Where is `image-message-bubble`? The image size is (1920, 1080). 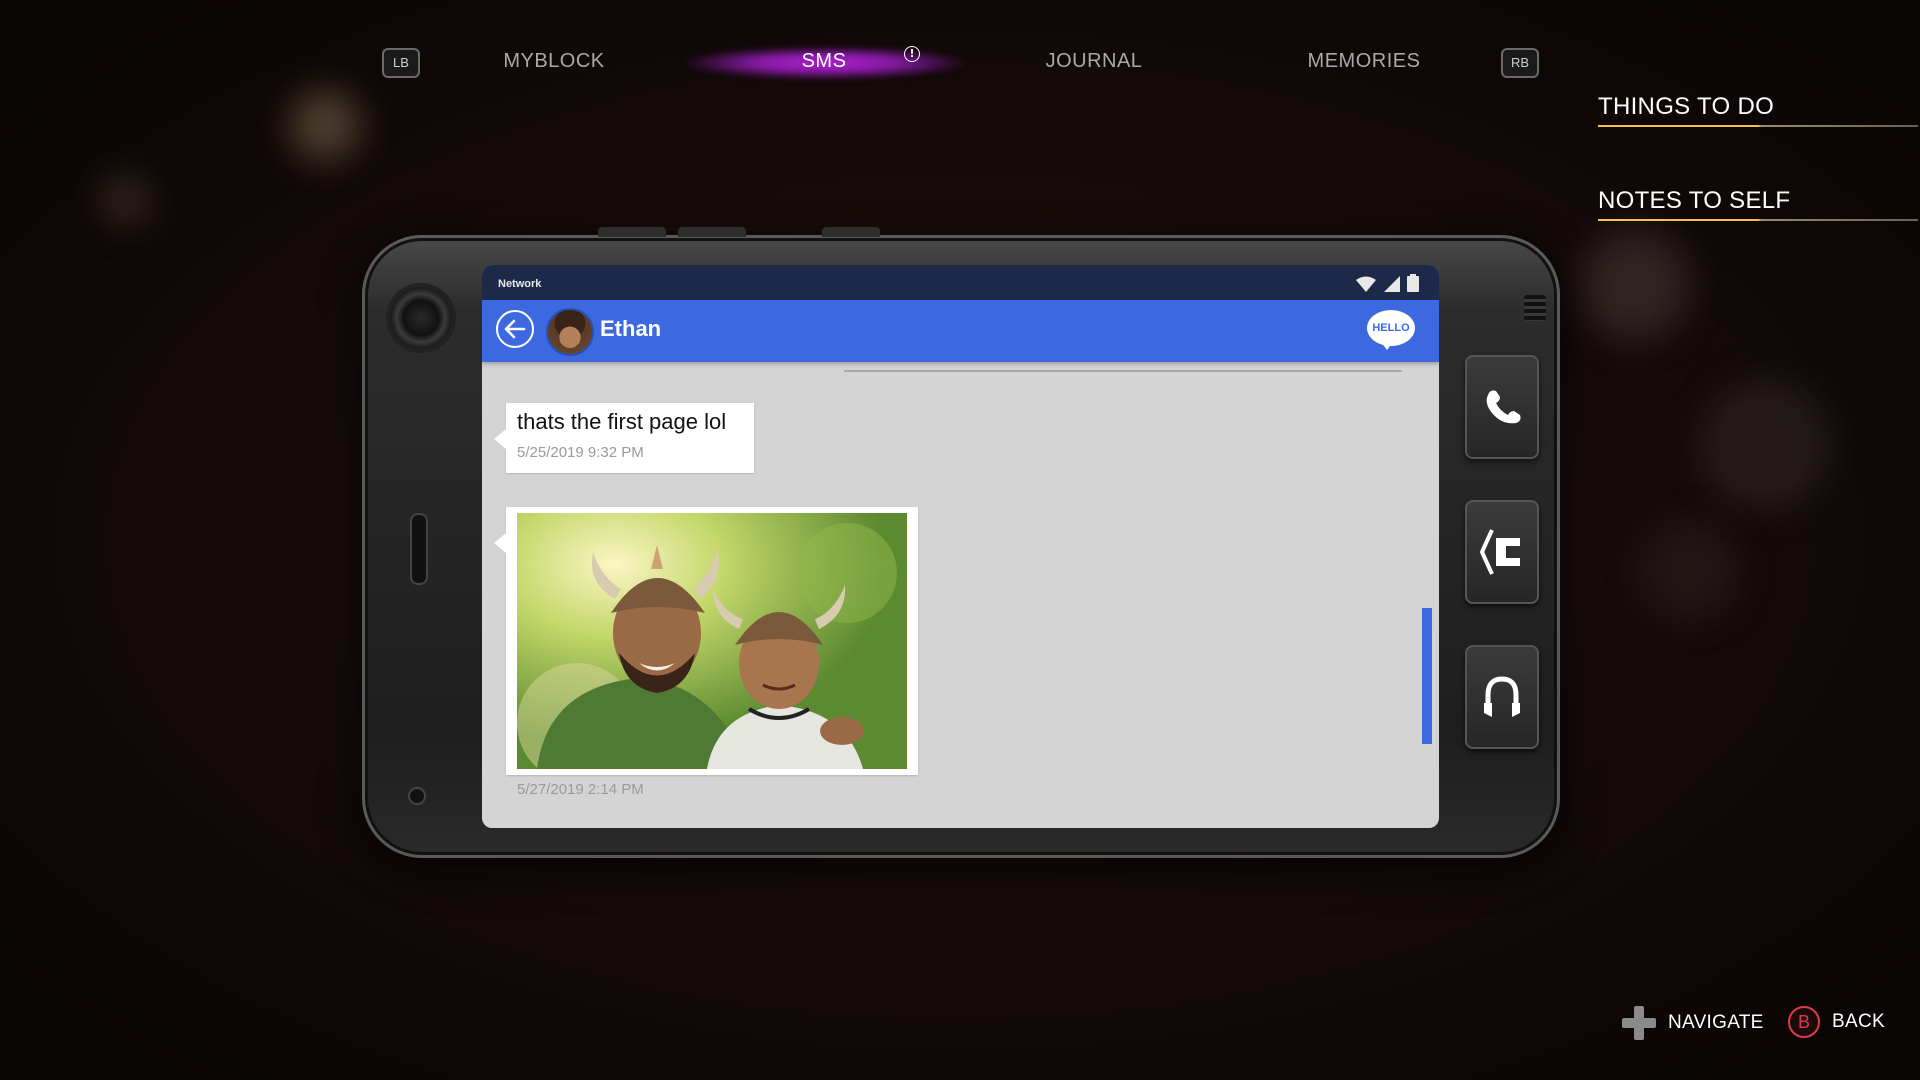
image-message-bubble is located at coordinates (706, 641).